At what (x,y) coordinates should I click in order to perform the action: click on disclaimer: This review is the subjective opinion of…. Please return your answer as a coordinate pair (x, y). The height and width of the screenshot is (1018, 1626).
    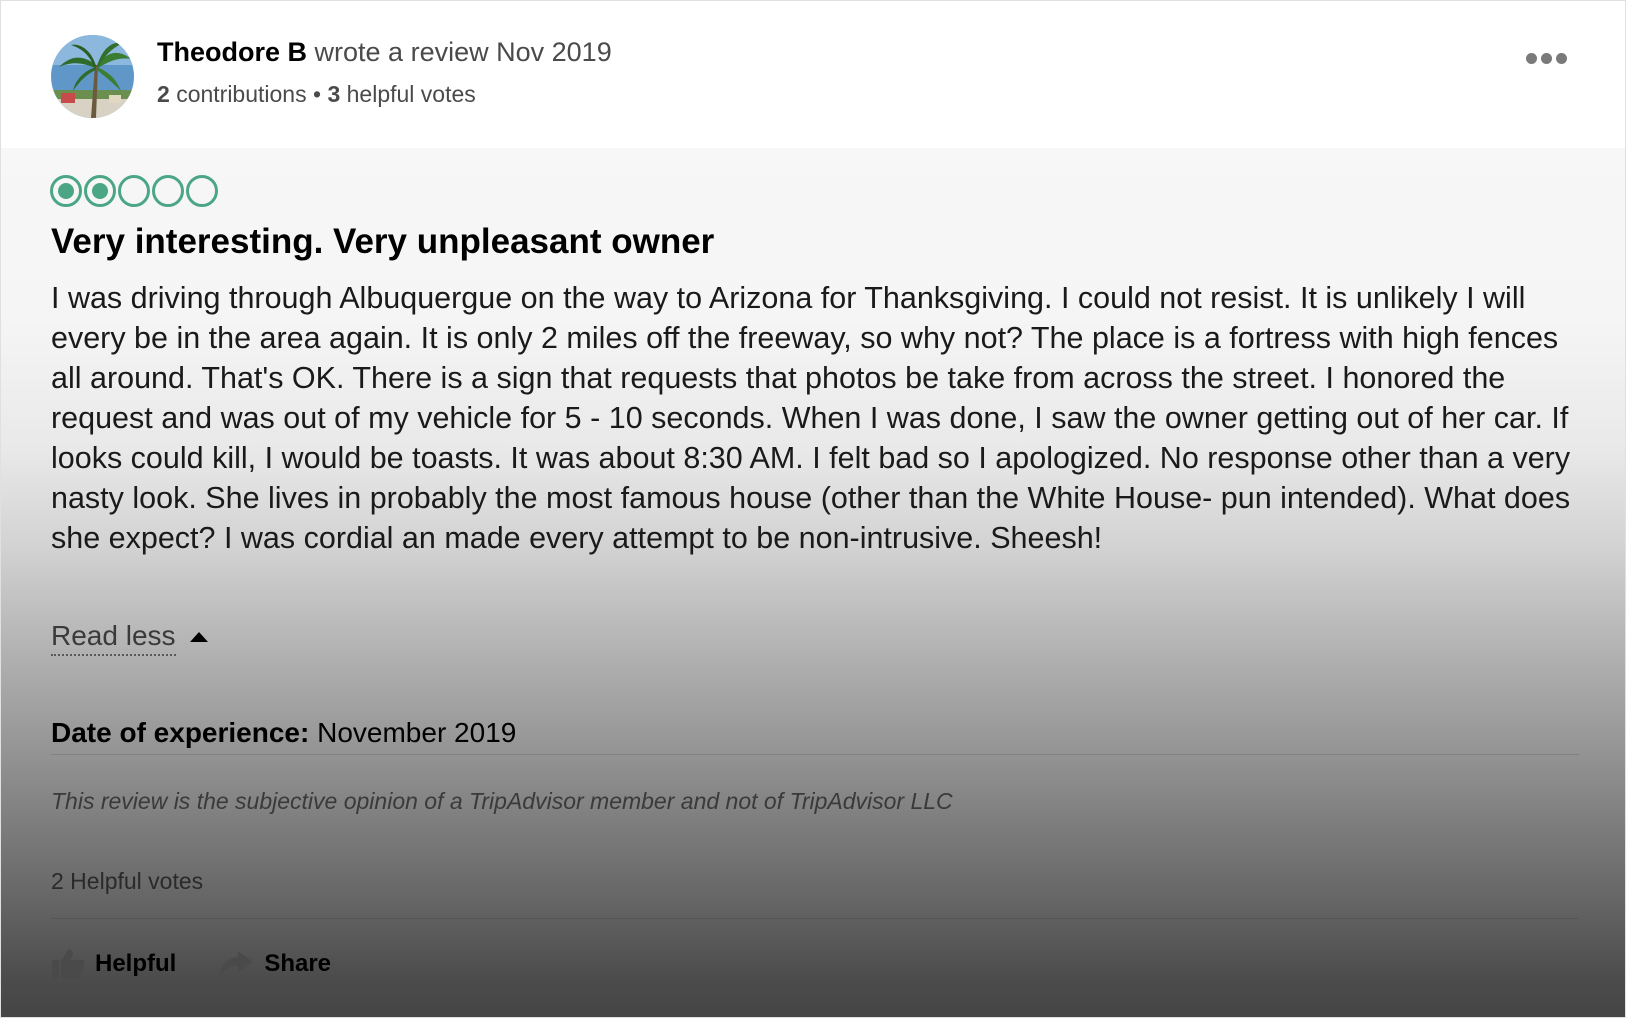
    Looking at the image, I should click on (502, 801).